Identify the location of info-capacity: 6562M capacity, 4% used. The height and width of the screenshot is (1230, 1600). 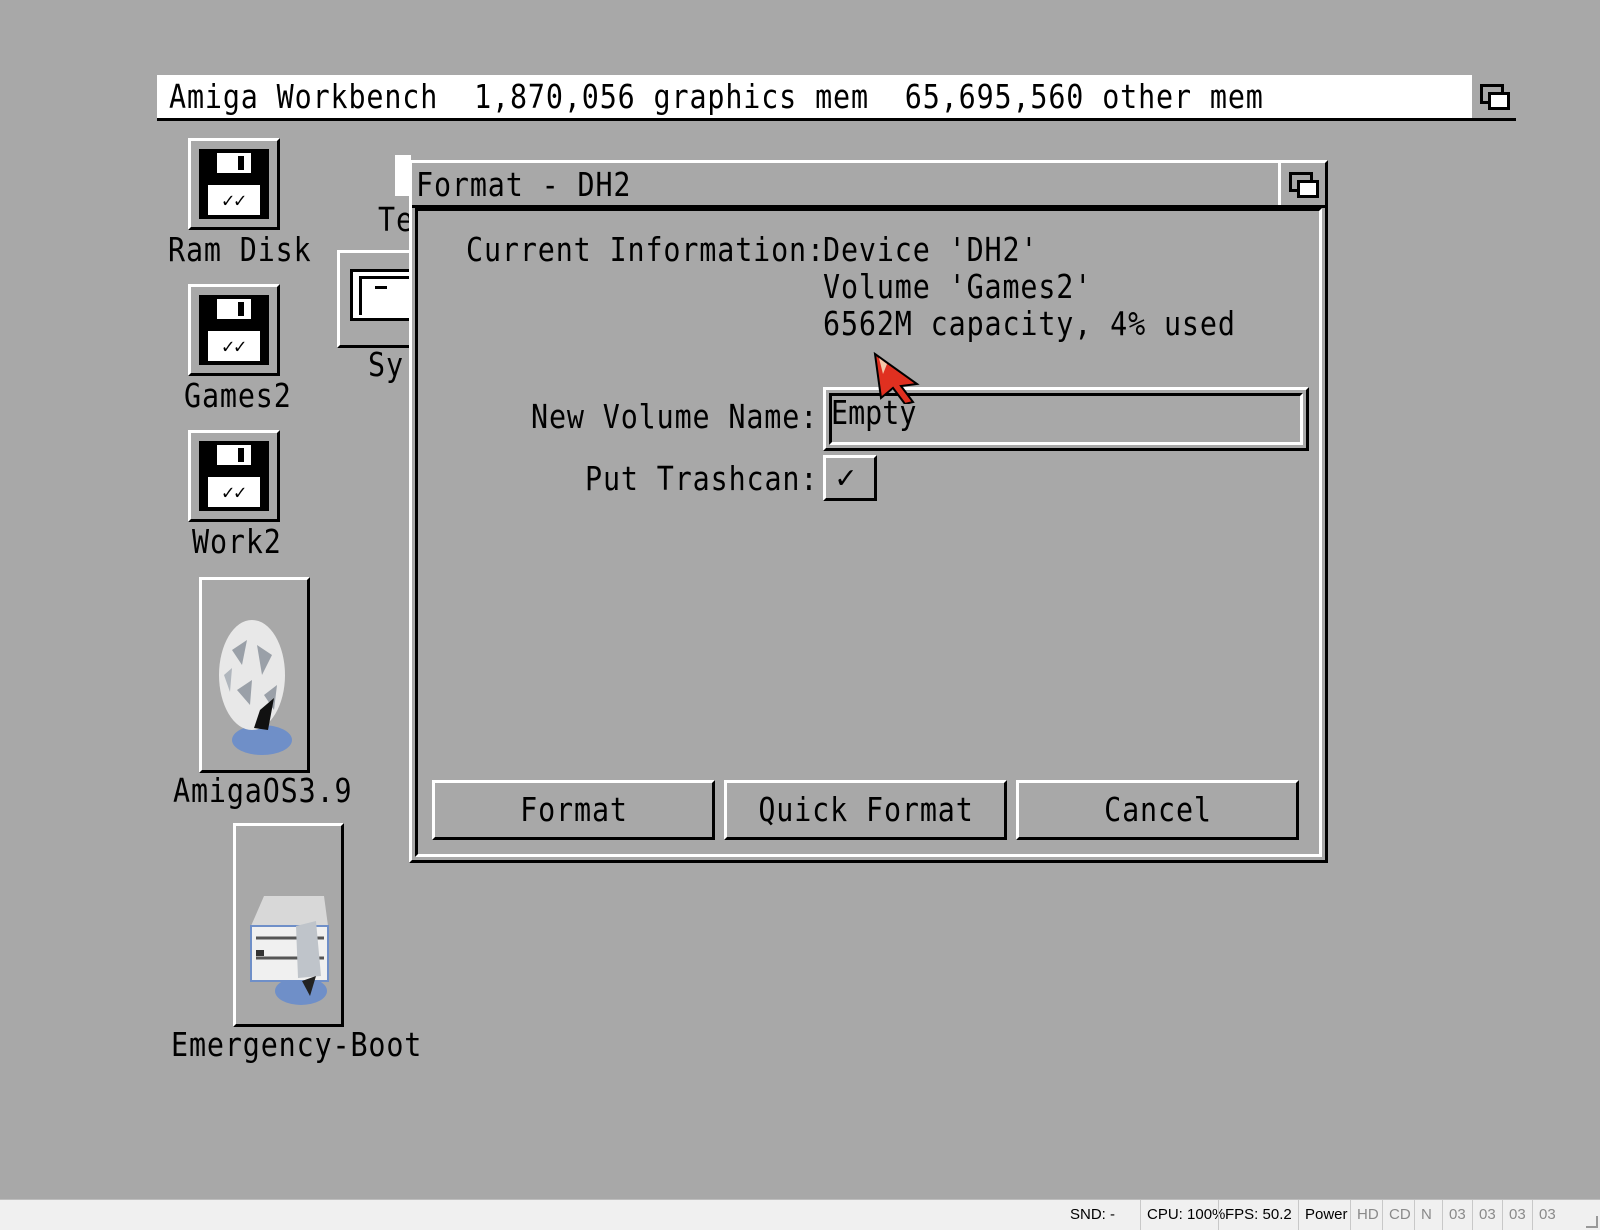
(1029, 323).